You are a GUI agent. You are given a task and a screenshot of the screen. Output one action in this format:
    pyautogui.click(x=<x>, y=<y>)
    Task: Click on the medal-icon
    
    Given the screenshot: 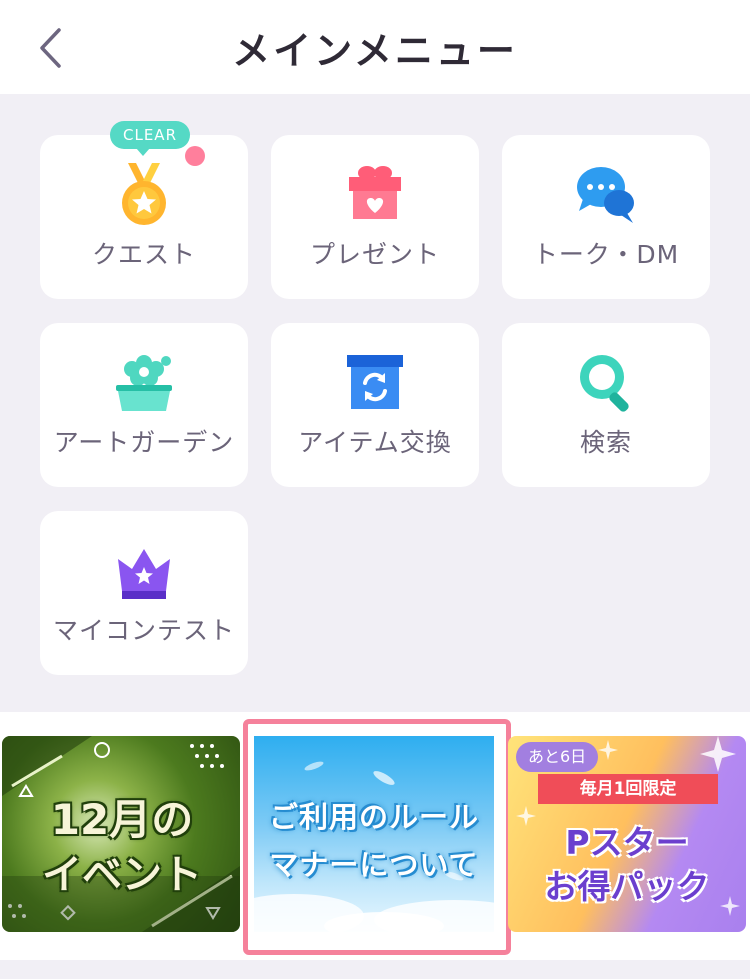 What is the action you would take?
    pyautogui.click(x=144, y=194)
    